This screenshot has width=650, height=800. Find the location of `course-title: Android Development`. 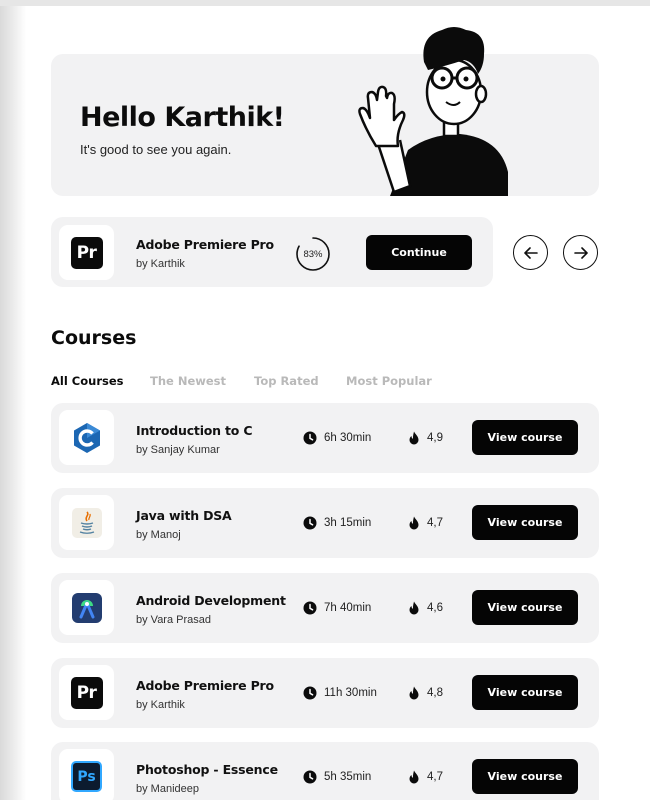

course-title: Android Development is located at coordinates (211, 600).